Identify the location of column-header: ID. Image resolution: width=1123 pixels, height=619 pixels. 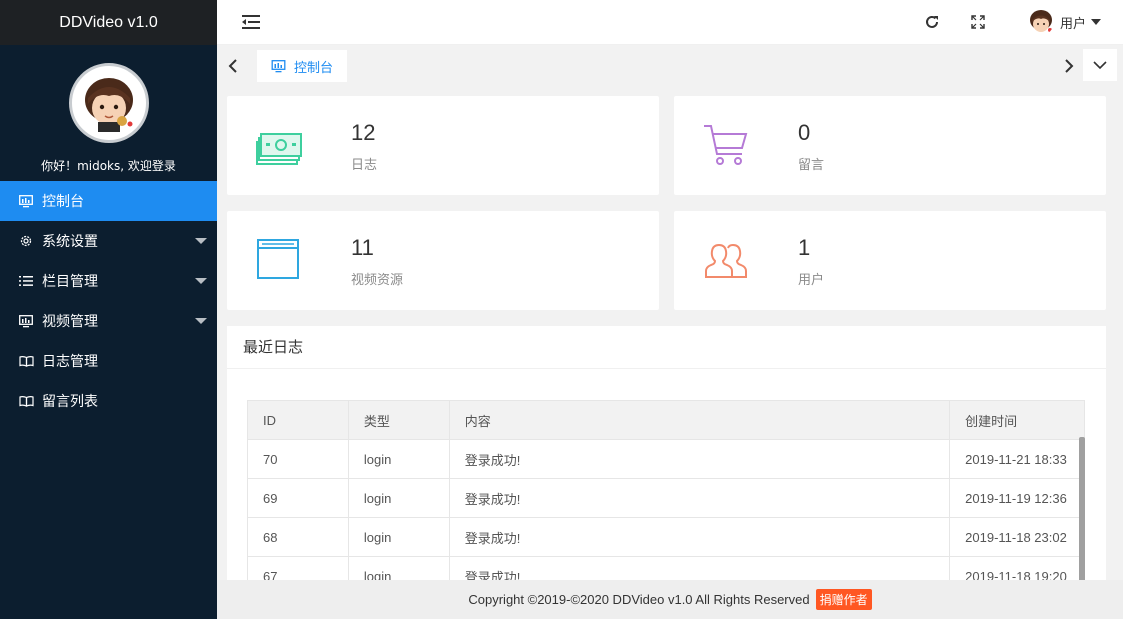
(298, 420).